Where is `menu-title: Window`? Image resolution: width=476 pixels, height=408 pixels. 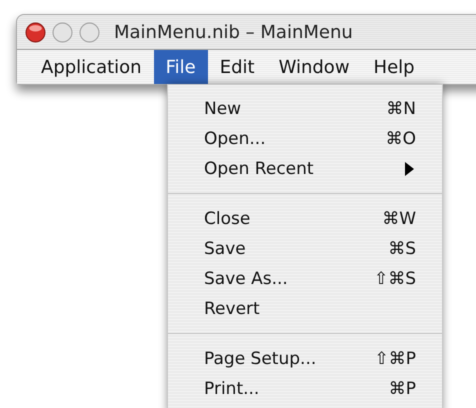
menu-title: Window is located at coordinates (314, 67).